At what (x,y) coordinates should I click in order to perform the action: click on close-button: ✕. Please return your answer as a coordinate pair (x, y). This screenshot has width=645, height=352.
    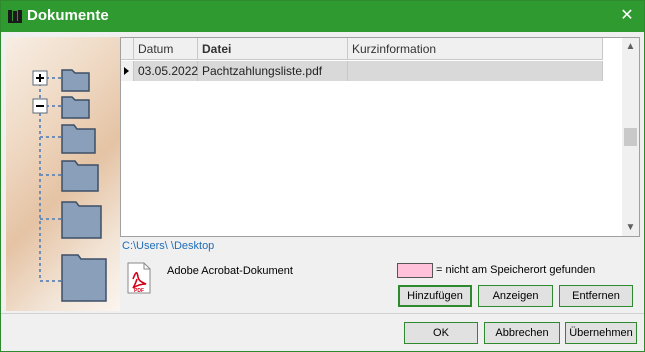
    Looking at the image, I should click on (627, 16).